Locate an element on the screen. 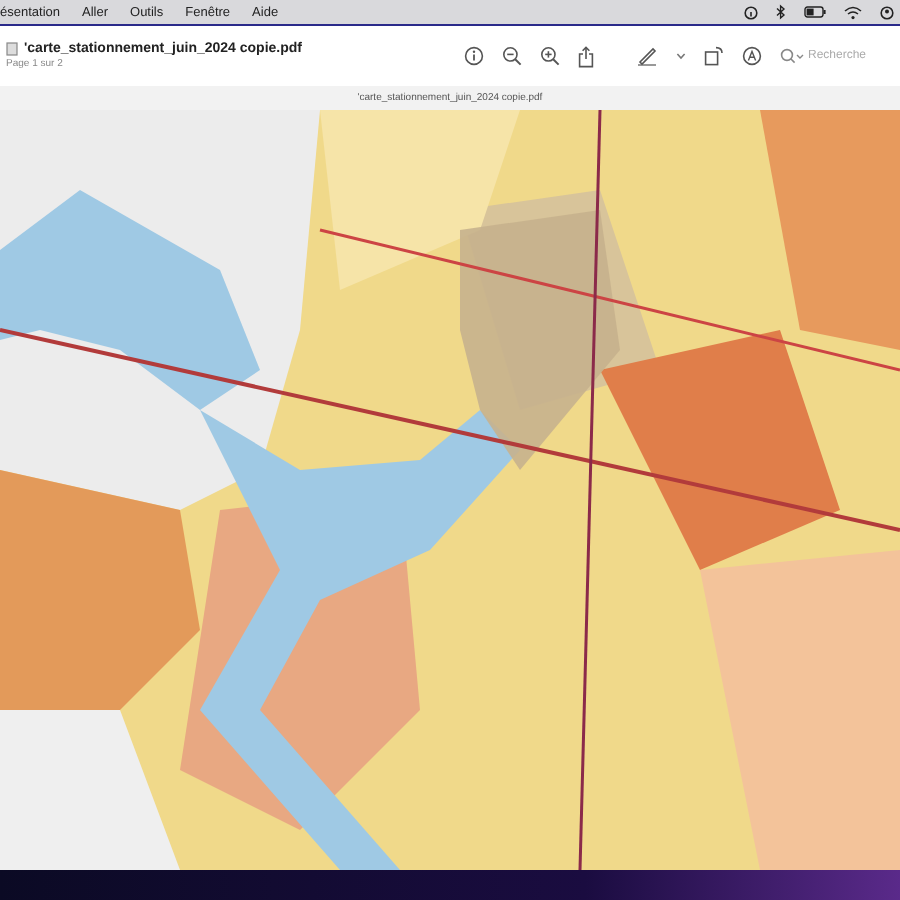 The height and width of the screenshot is (900, 900). bluetooth-icon is located at coordinates (781, 12).